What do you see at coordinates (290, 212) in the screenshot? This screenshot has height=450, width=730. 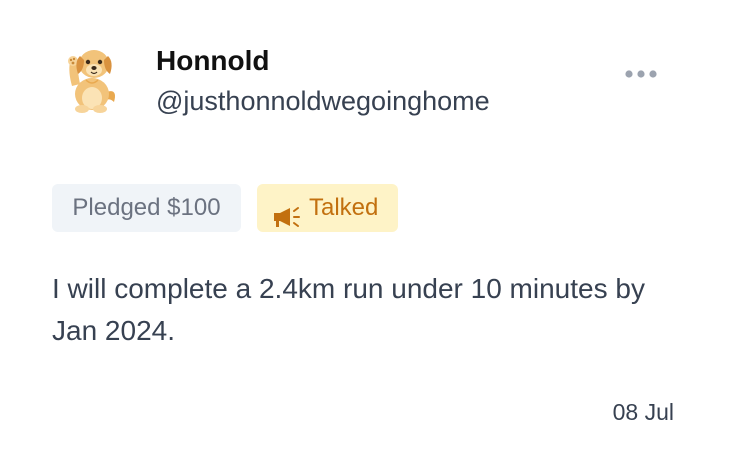 I see `megaphone-icon` at bounding box center [290, 212].